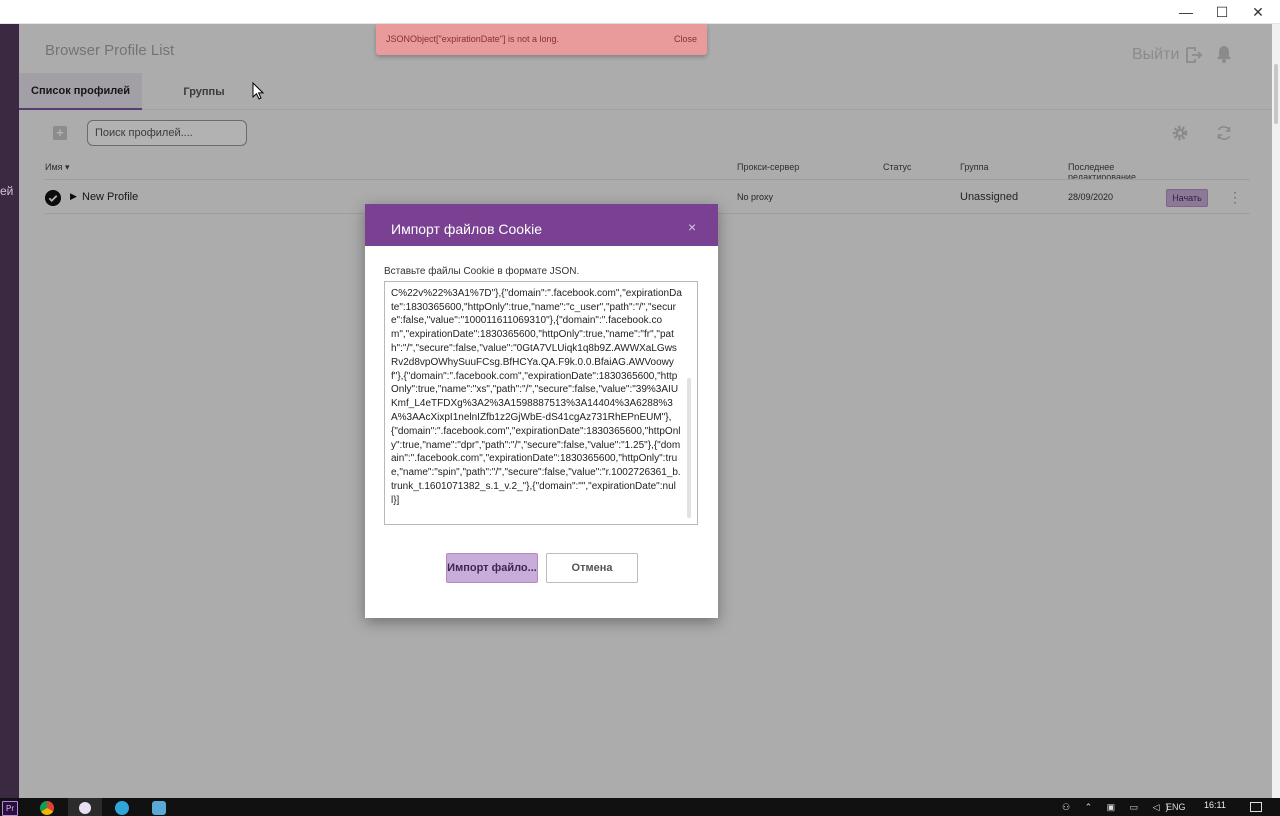 The height and width of the screenshot is (816, 1280). Describe the element at coordinates (1215, 805) in the screenshot. I see `taskbar-clock: 16:11` at that location.